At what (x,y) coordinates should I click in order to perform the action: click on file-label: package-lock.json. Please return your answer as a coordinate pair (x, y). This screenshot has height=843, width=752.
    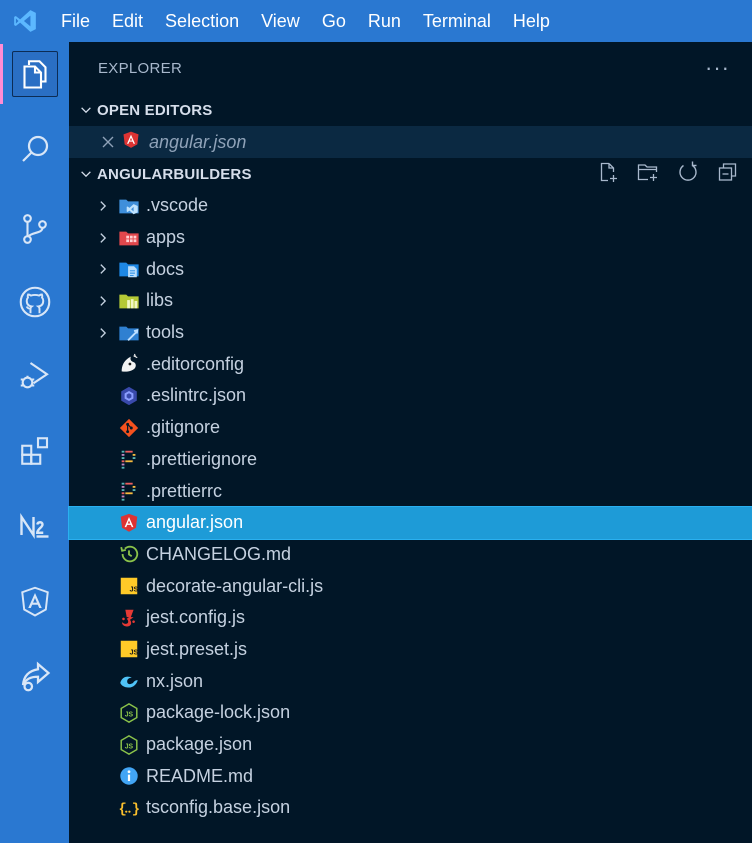
    Looking at the image, I should click on (218, 712).